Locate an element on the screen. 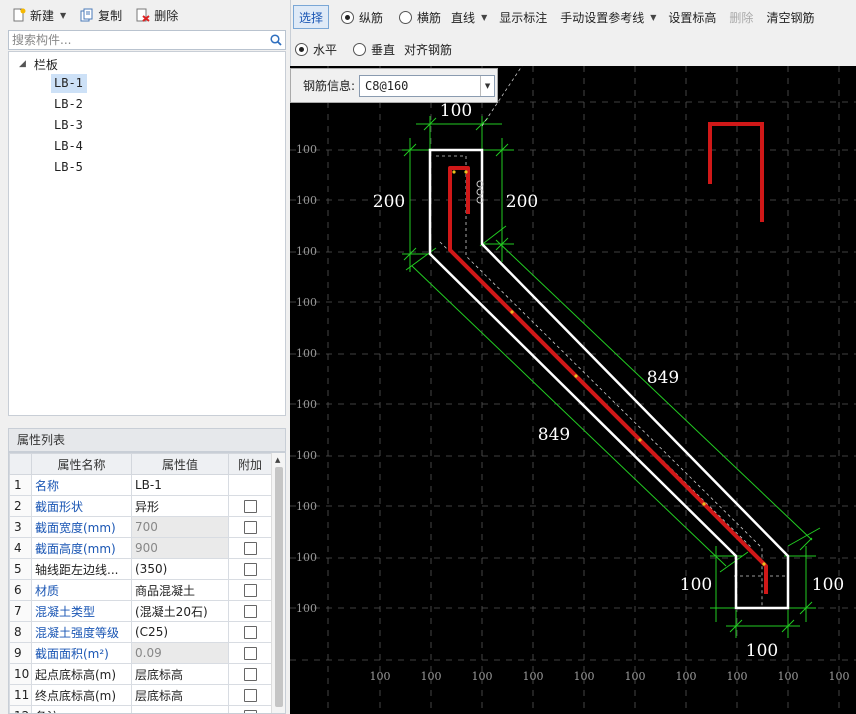  tree-item-lb-2: LB-2 is located at coordinates (69, 104).